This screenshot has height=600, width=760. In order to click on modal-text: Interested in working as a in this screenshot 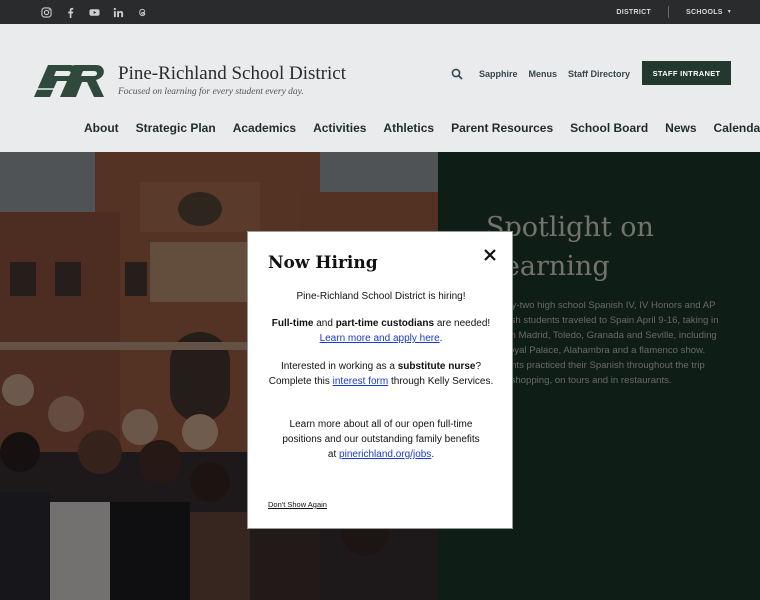, I will do `click(339, 366)`.